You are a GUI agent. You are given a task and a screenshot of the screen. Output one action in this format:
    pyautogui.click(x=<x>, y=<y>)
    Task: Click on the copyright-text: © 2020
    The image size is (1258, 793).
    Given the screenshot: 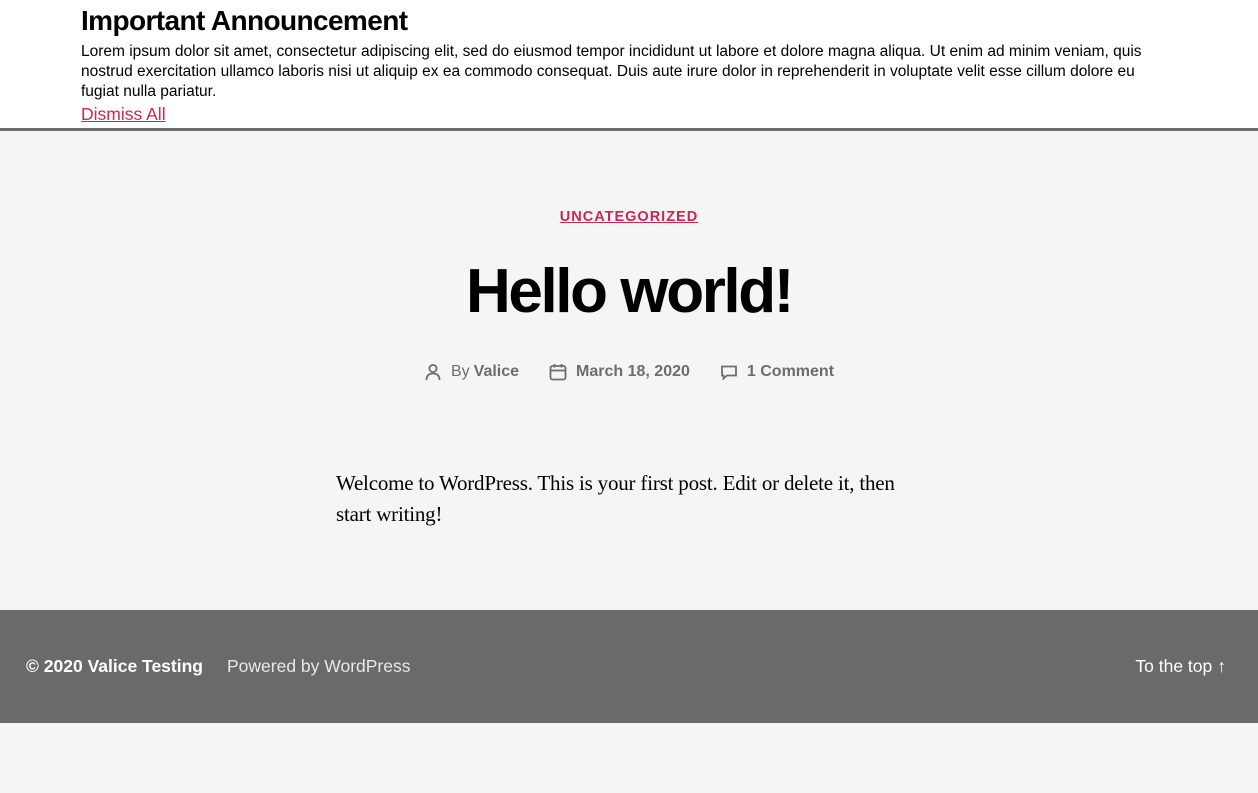 What is the action you would take?
    pyautogui.click(x=54, y=666)
    